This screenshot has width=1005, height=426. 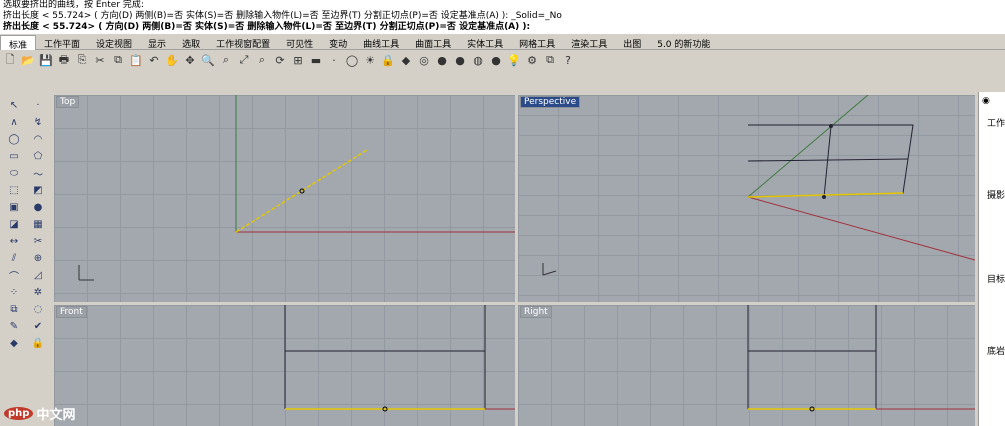 I want to click on move-icon: ✥, so click(x=190, y=60).